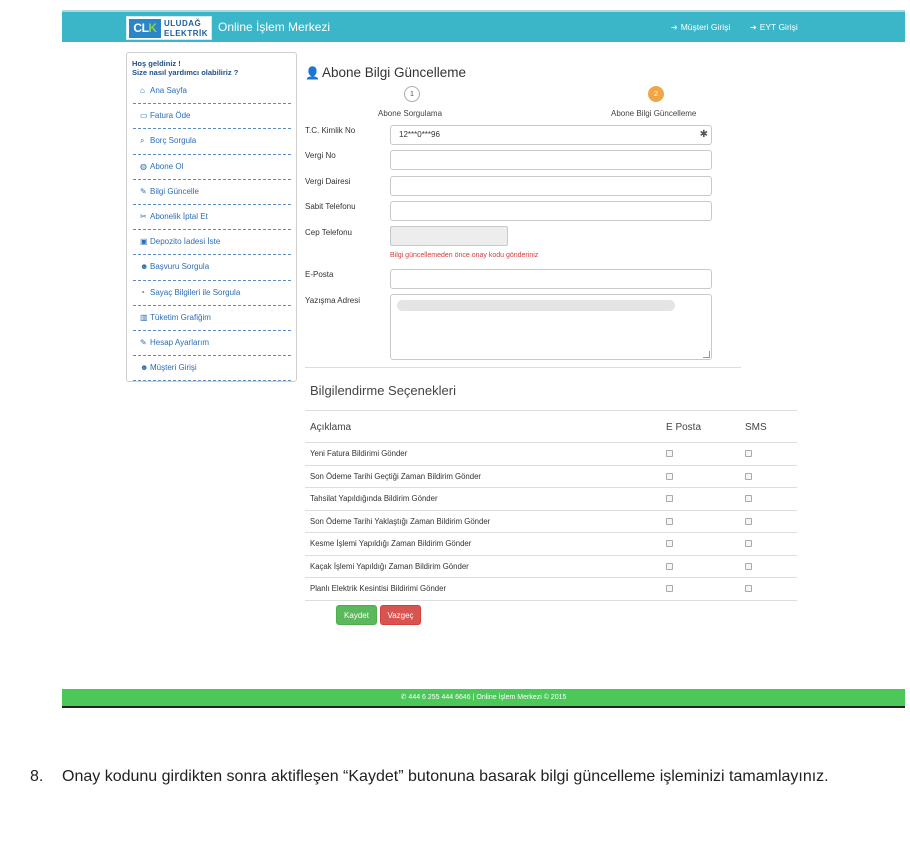 The height and width of the screenshot is (843, 910). I want to click on sidebar-item: ▣ Depozito İadesi İste, so click(212, 243).